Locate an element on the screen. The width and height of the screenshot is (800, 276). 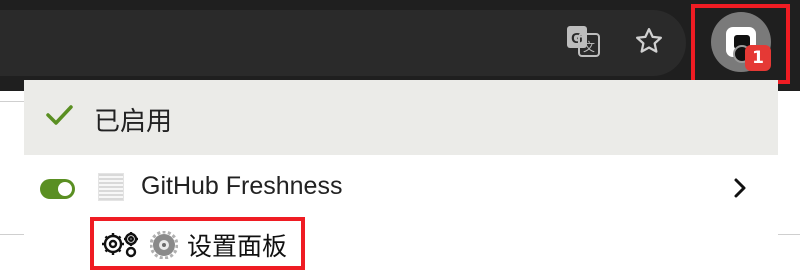
settings-panel-label: 设置面板 is located at coordinates (237, 246).